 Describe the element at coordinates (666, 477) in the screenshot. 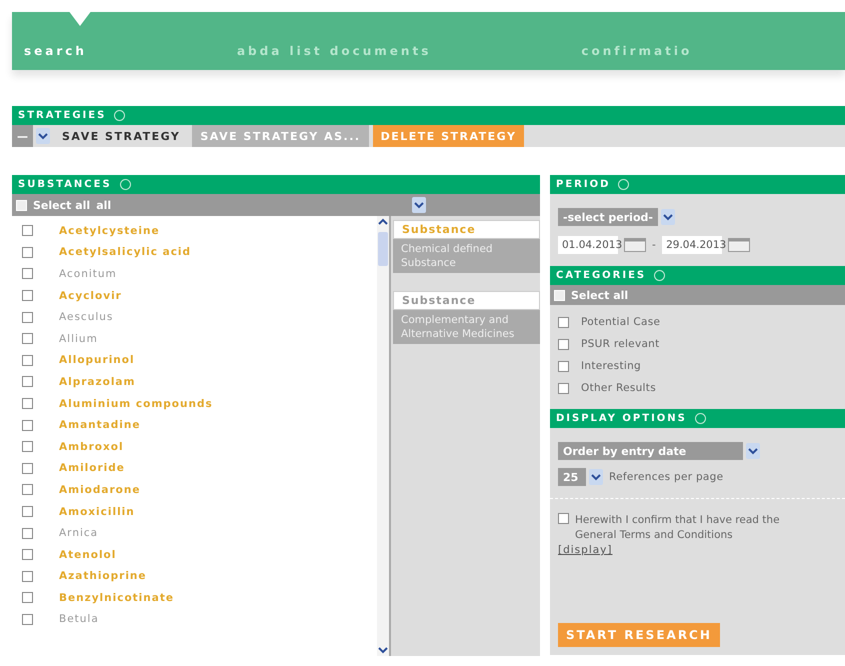

I see `per-page-label: References per page` at that location.